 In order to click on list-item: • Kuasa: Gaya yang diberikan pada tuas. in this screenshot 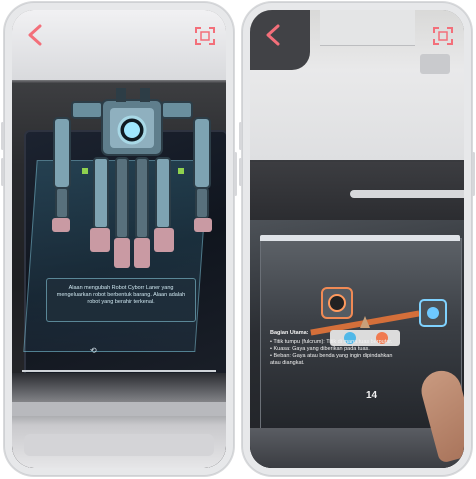, I will do `click(320, 349)`.